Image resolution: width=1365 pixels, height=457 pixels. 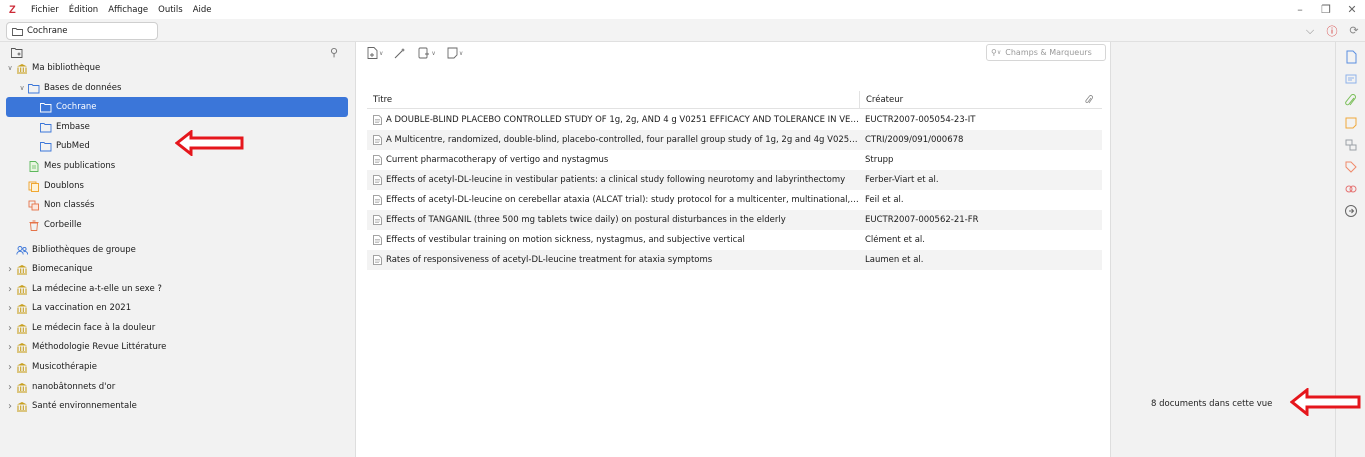 What do you see at coordinates (62, 269) in the screenshot?
I see `collection-label: Biomecanique` at bounding box center [62, 269].